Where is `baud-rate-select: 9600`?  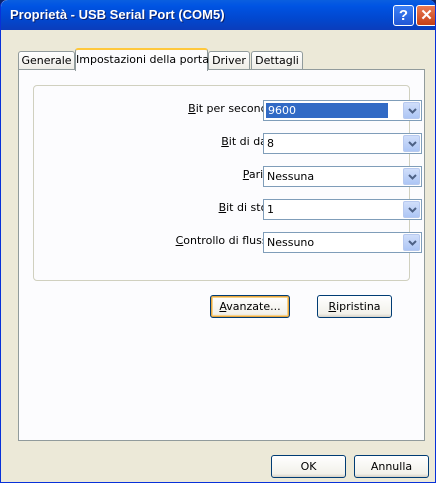 baud-rate-select: 9600 is located at coordinates (342, 110).